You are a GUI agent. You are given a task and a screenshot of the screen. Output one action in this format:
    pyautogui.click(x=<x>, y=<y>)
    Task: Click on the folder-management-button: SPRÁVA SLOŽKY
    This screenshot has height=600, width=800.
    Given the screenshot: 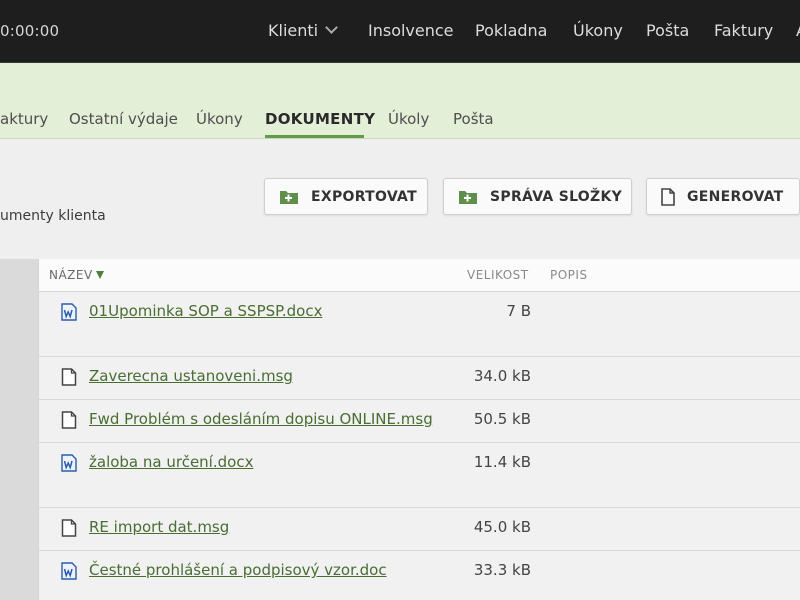 What is the action you would take?
    pyautogui.click(x=537, y=196)
    